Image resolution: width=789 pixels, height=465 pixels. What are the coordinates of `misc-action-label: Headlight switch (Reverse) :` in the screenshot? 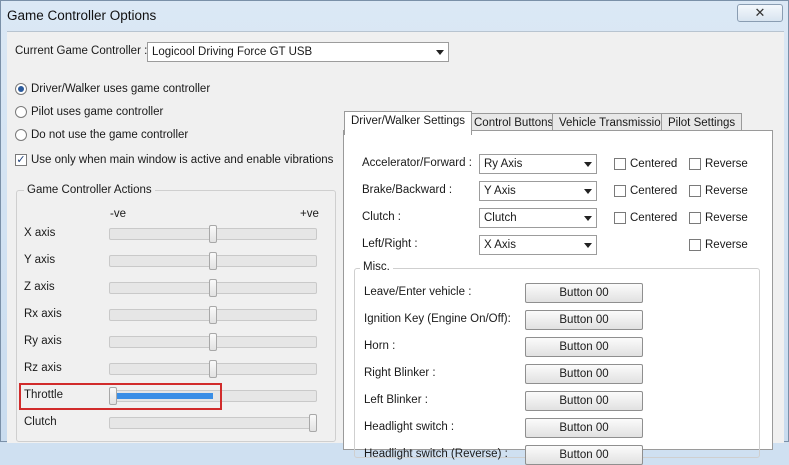 It's located at (436, 454).